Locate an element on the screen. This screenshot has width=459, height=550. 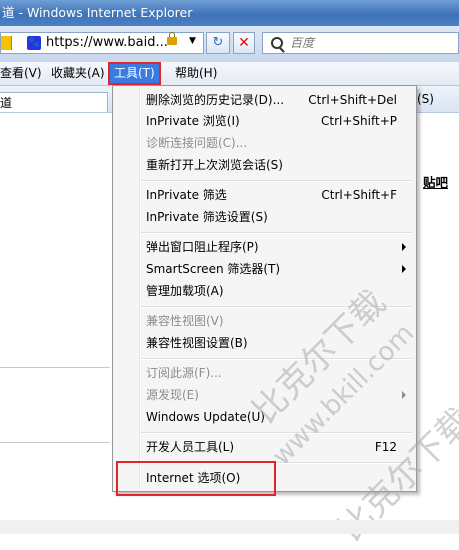
menu-item-dev-tools: 开发人员工具(L) is located at coordinates (190, 447).